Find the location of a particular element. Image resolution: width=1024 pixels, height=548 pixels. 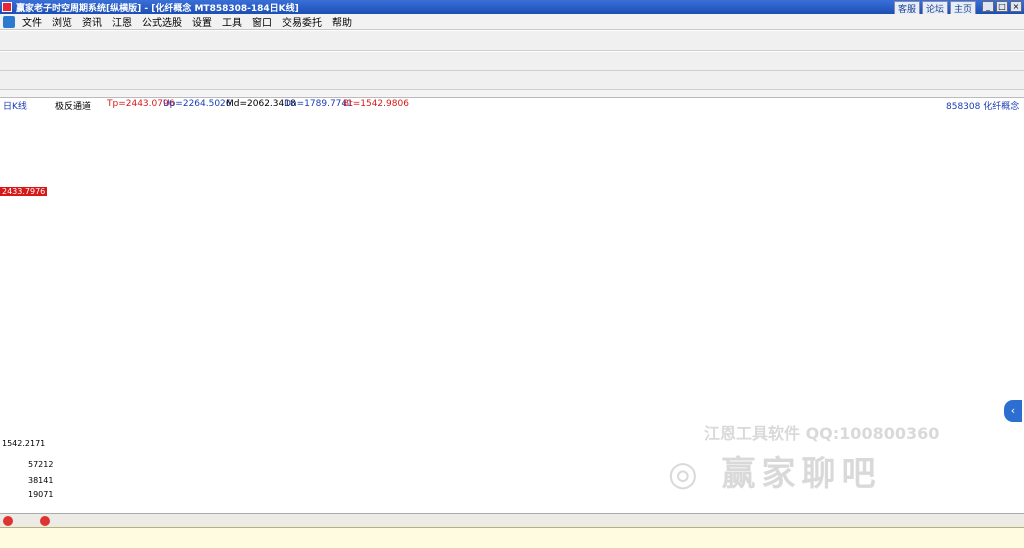

window-title: 赢家老子时空周期系统[纵横版] - [化纤概念 MT858308-184日K线] is located at coordinates (157, 9).